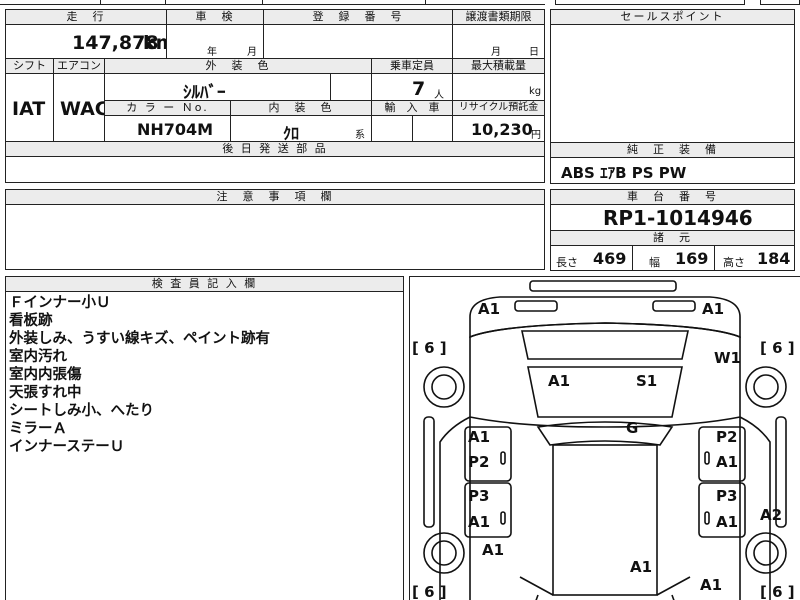 This screenshot has width=800, height=600. Describe the element at coordinates (734, 262) in the screenshot. I see `spec-height-label: 高さ` at that location.